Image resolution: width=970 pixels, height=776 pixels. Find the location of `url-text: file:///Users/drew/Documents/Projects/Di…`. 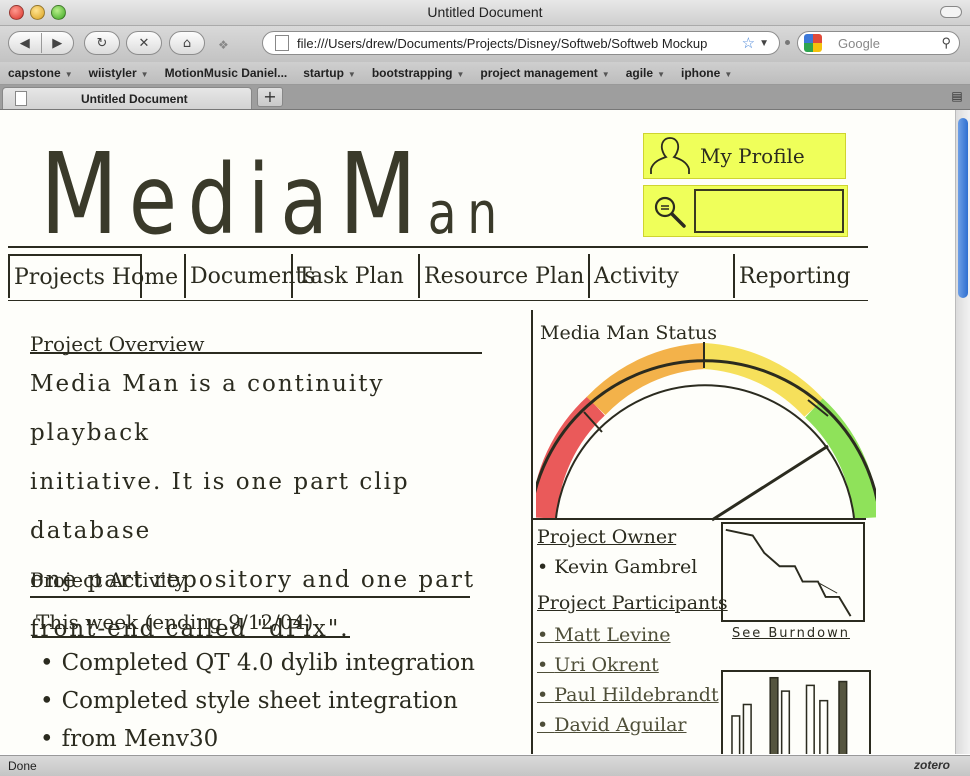

url-text: file:///Users/drew/Documents/Projects/Di… is located at coordinates (519, 43).